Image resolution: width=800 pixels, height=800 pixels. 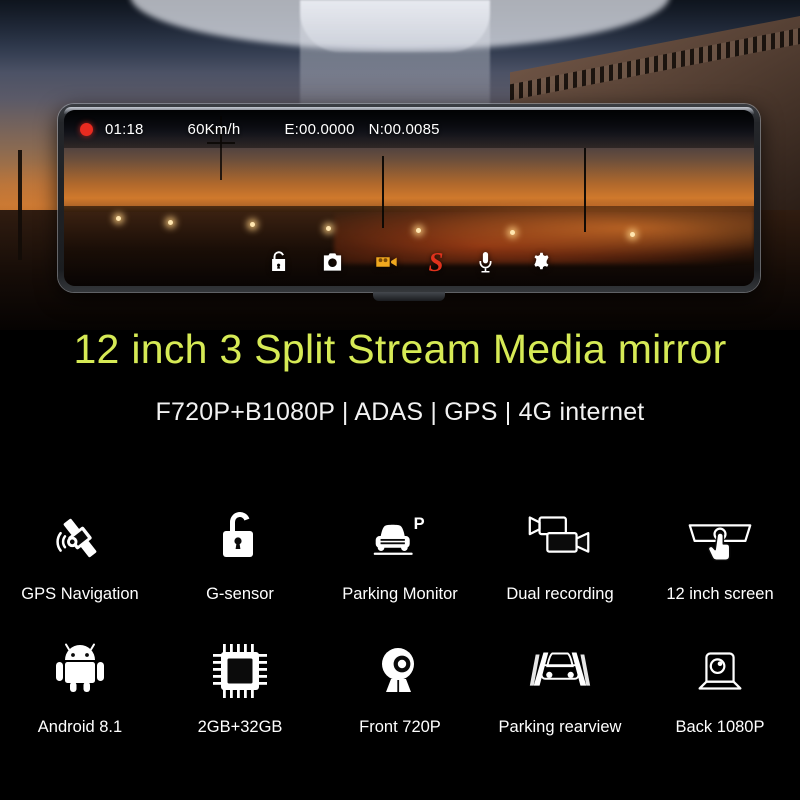 I want to click on rear-camera-icon, so click(x=720, y=671).